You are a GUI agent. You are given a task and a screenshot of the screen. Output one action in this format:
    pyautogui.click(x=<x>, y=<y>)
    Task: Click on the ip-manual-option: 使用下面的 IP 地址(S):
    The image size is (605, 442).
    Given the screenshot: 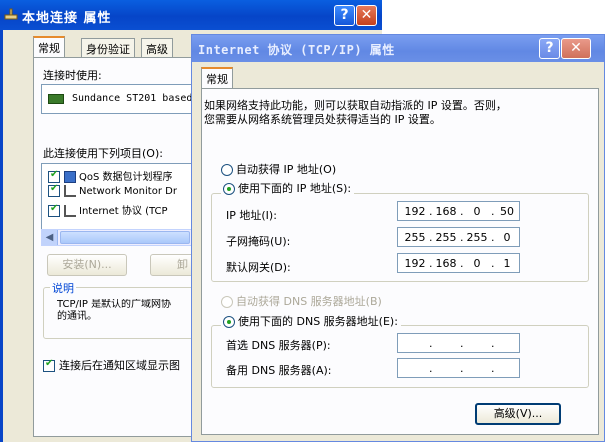 What is the action you would take?
    pyautogui.click(x=288, y=188)
    